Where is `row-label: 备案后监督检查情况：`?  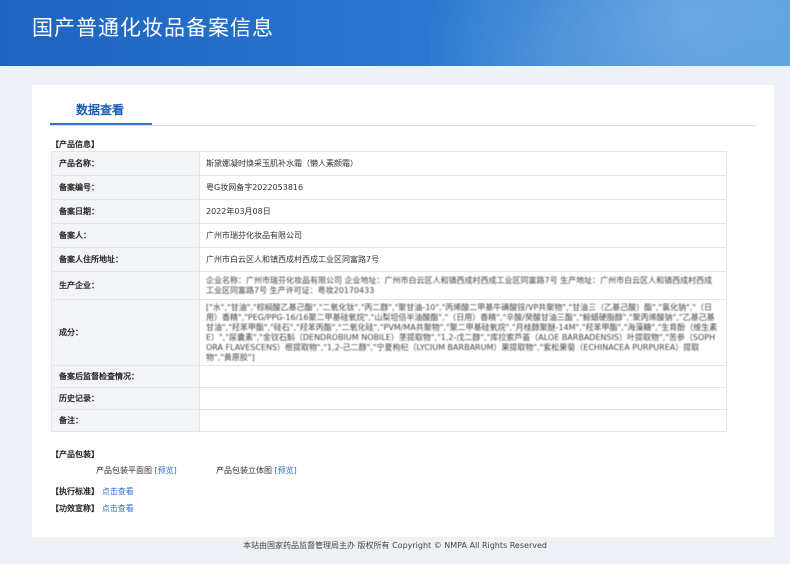 row-label: 备案后监督检查情况： is located at coordinates (125, 376).